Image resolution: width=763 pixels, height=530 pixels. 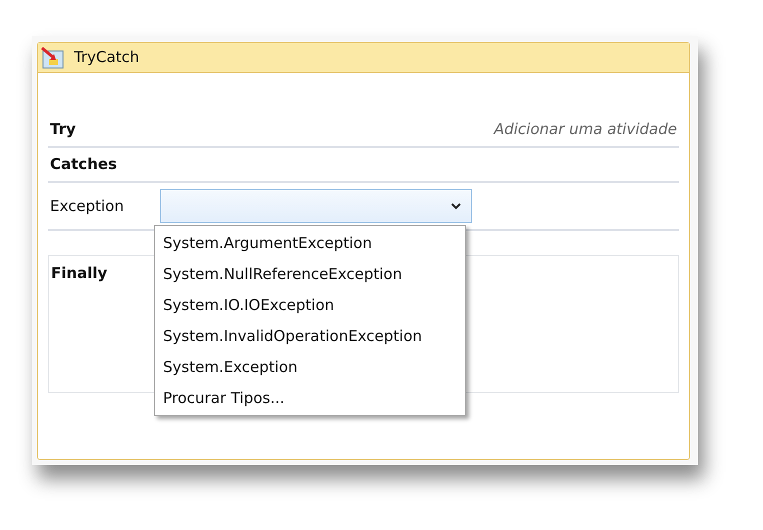 What do you see at coordinates (310, 367) in the screenshot?
I see `dropdown-option: System.Exception` at bounding box center [310, 367].